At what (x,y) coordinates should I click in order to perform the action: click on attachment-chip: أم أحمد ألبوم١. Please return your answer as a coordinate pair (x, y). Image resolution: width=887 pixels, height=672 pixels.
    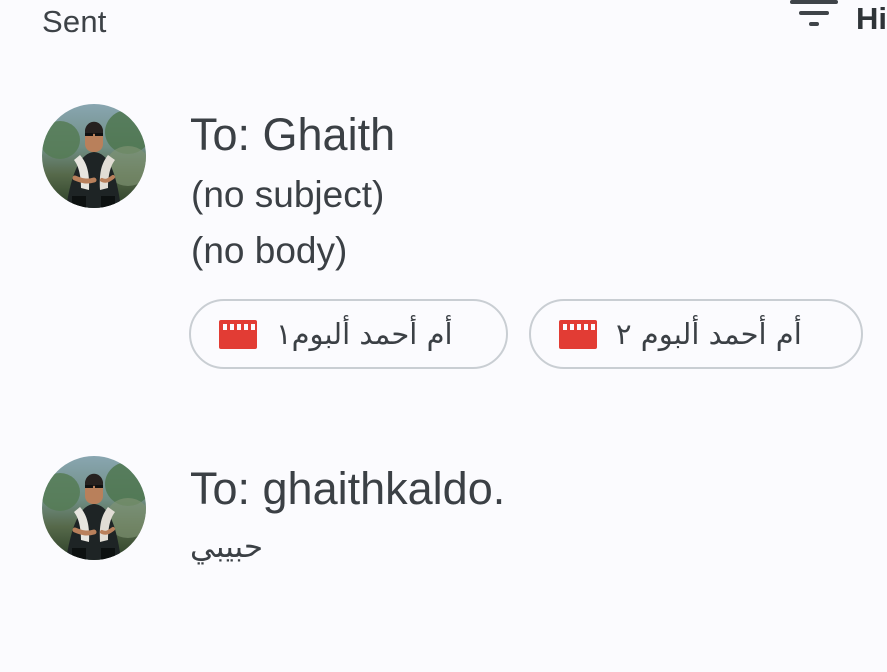
    Looking at the image, I should click on (348, 334).